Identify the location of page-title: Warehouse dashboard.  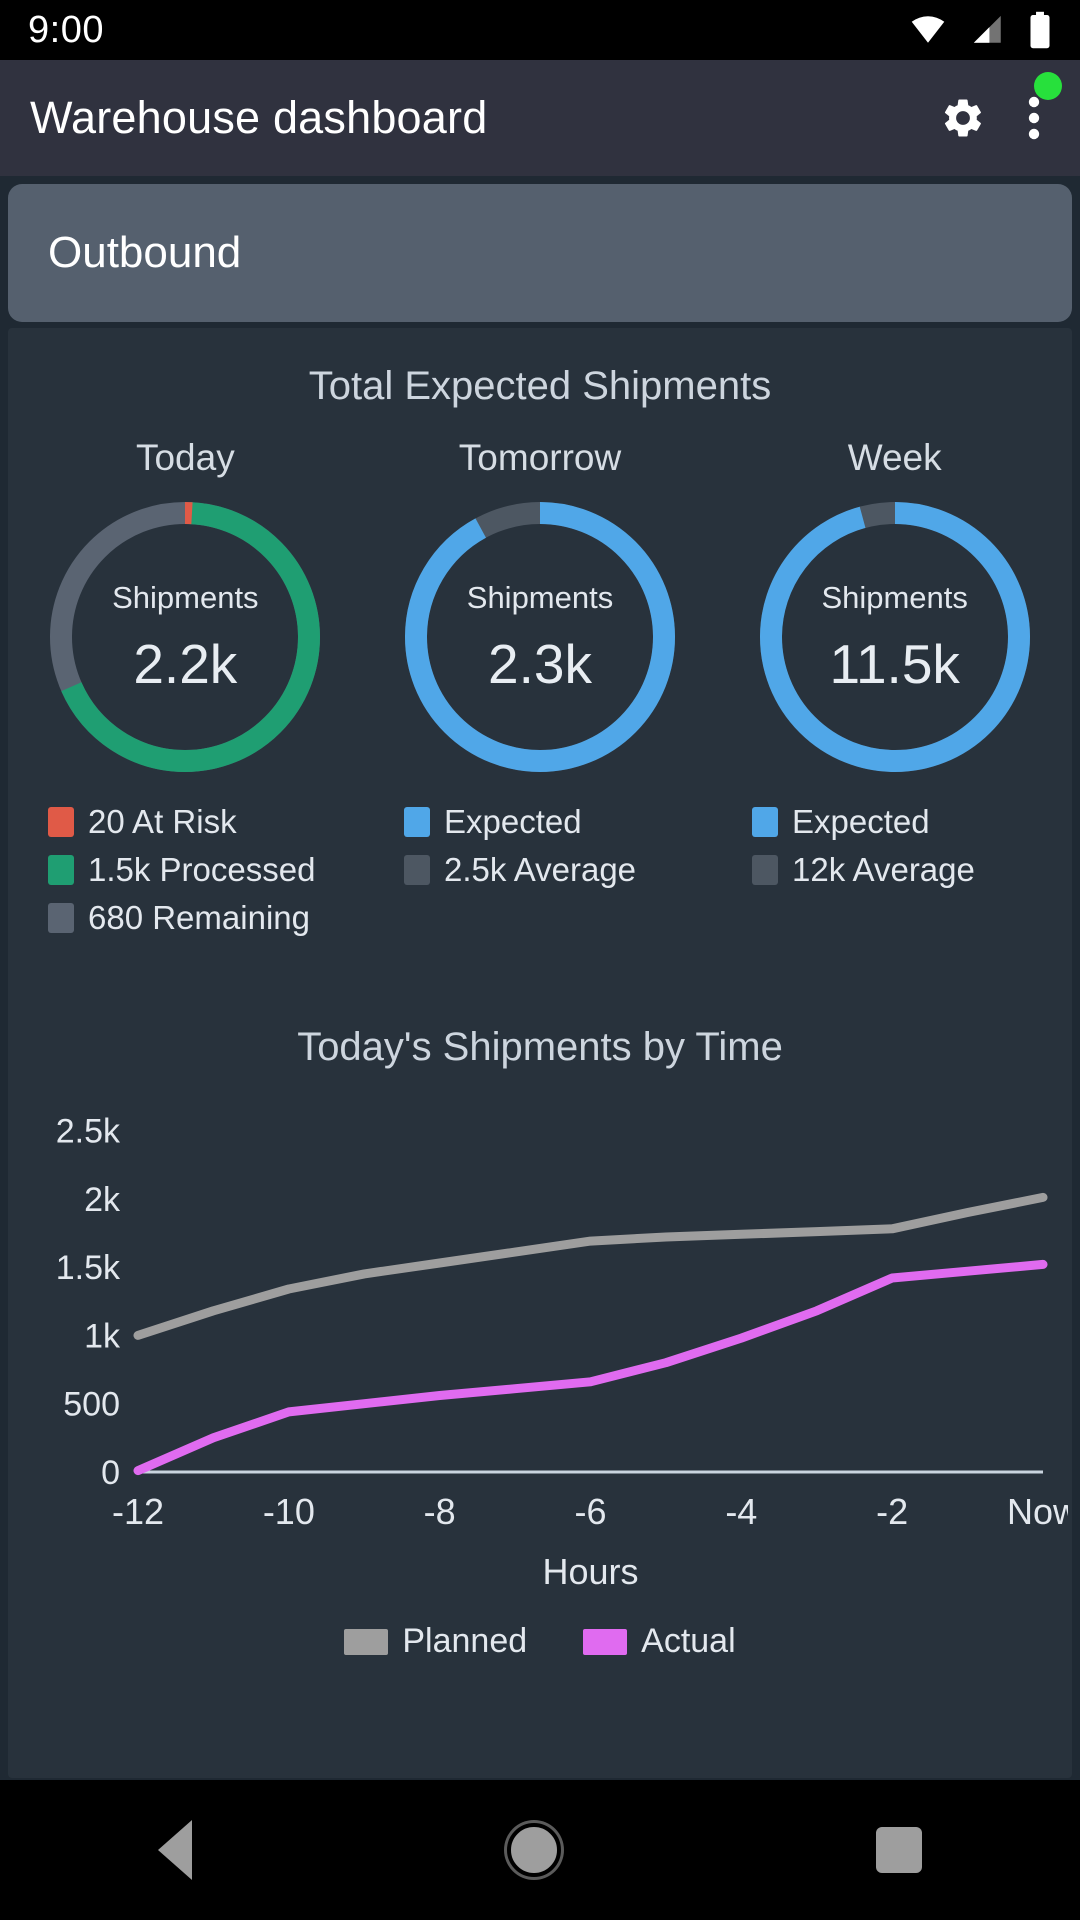
(259, 117).